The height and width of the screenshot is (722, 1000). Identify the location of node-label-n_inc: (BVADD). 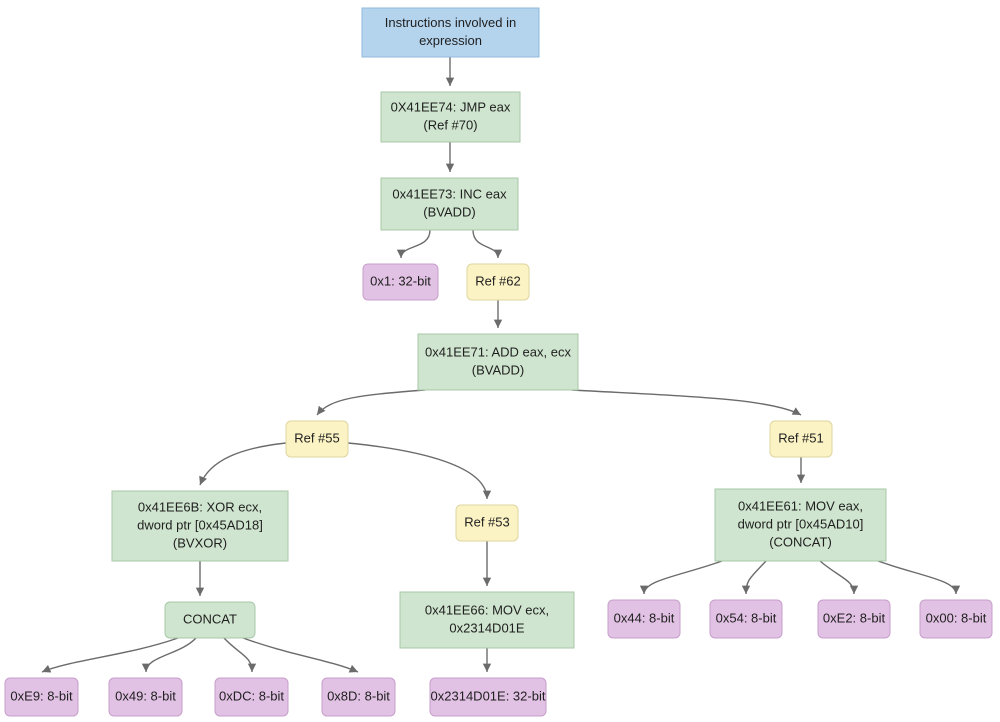
(449, 211).